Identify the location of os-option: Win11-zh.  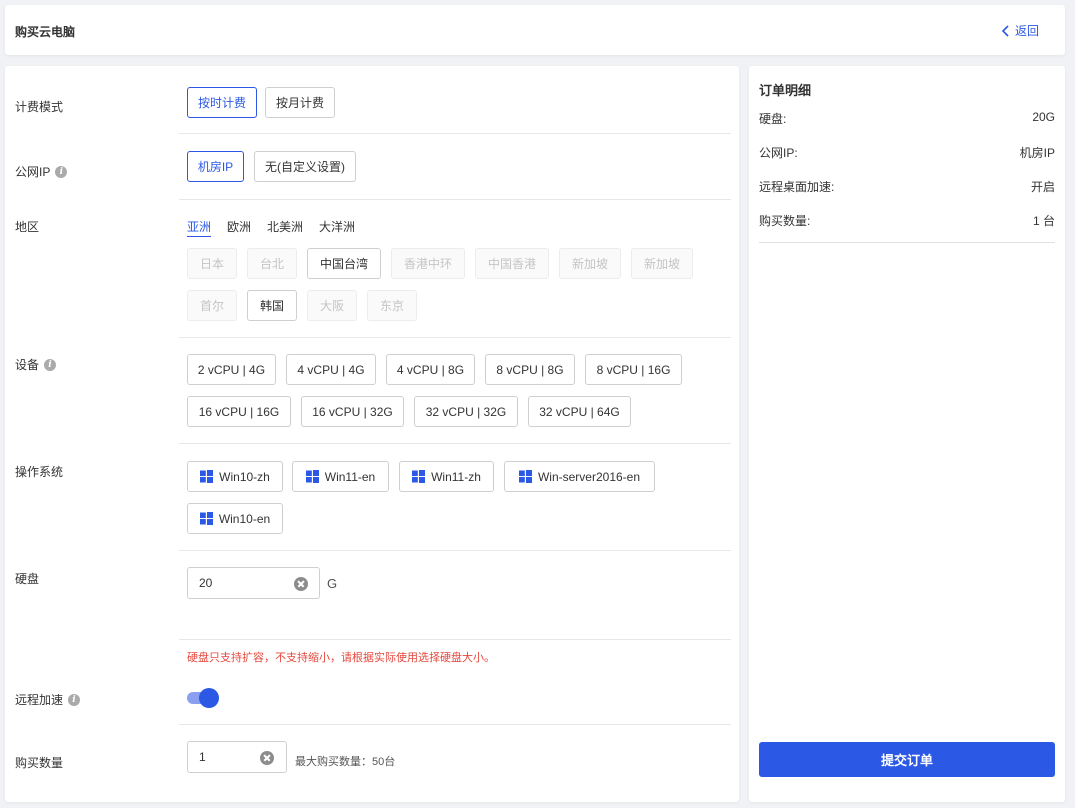
(446, 476).